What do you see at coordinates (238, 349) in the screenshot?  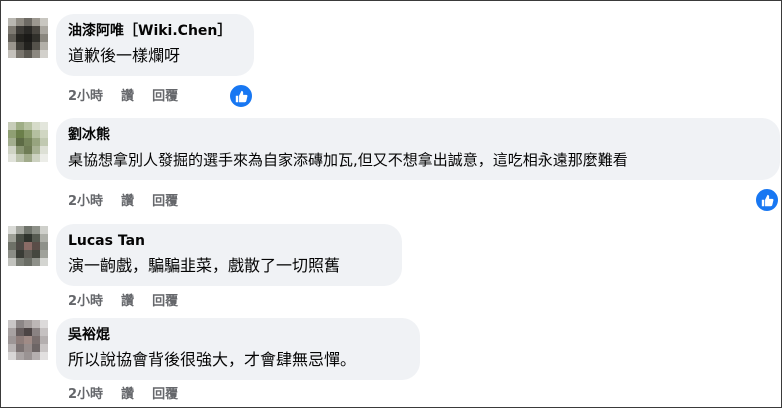 I see `comment-bubble: 吳裕焜 所以說協會背後很強大，才會肆無忌憚。` at bounding box center [238, 349].